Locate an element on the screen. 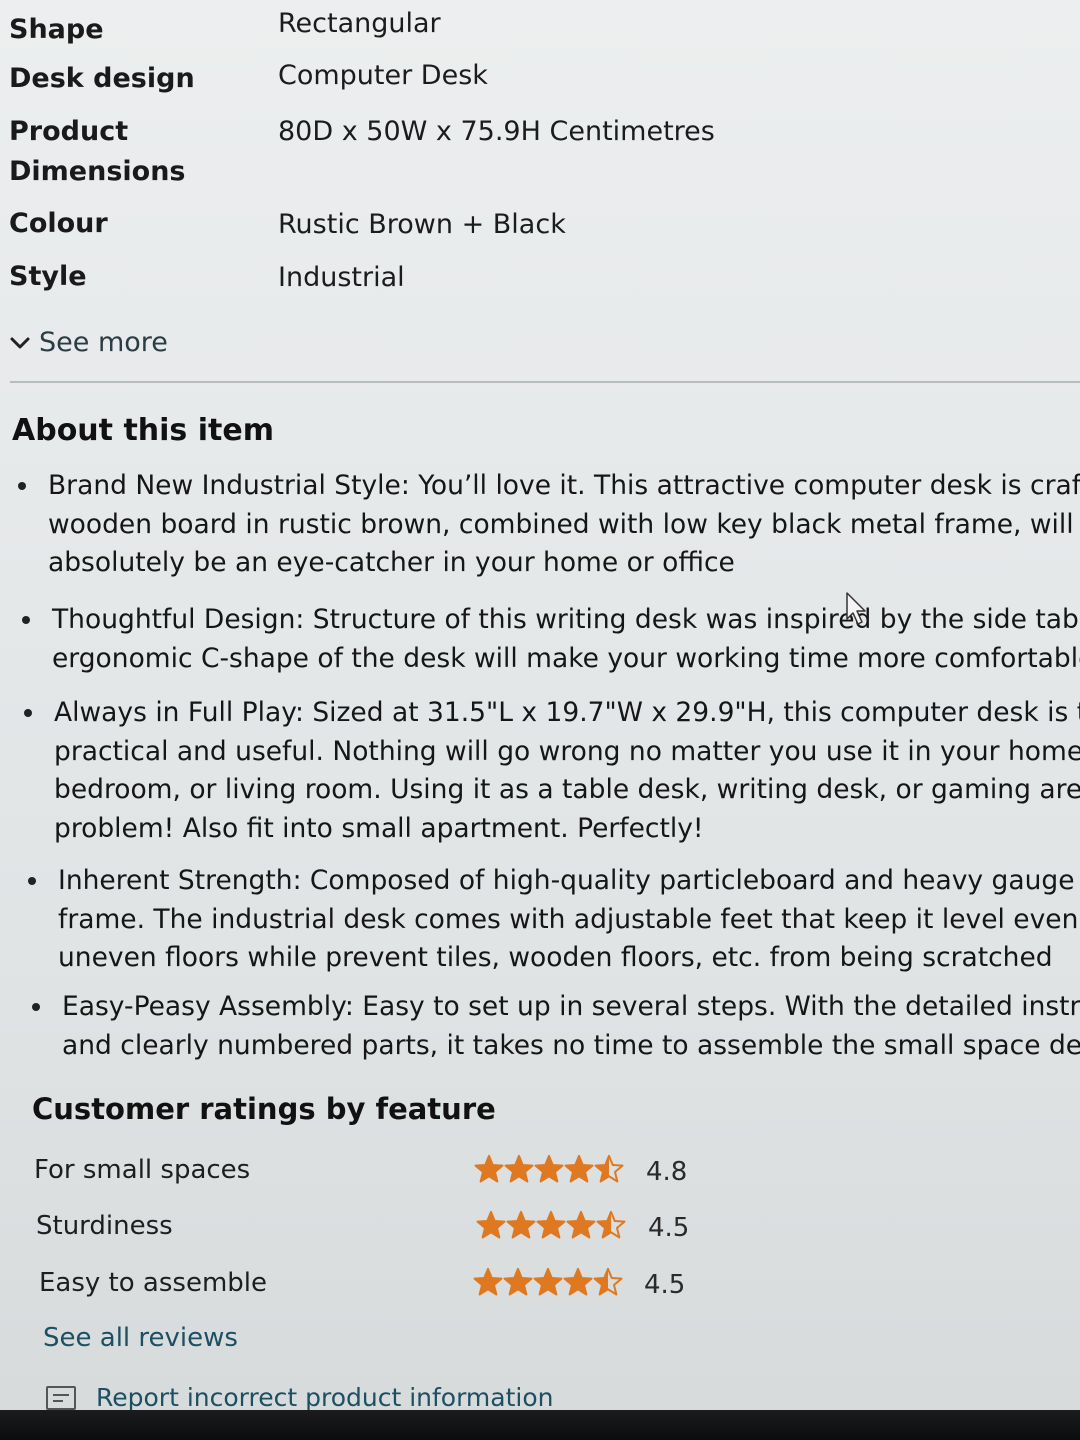  rating-row-for-small-spaces: For small spaces 4.8 is located at coordinates (434, 1172).